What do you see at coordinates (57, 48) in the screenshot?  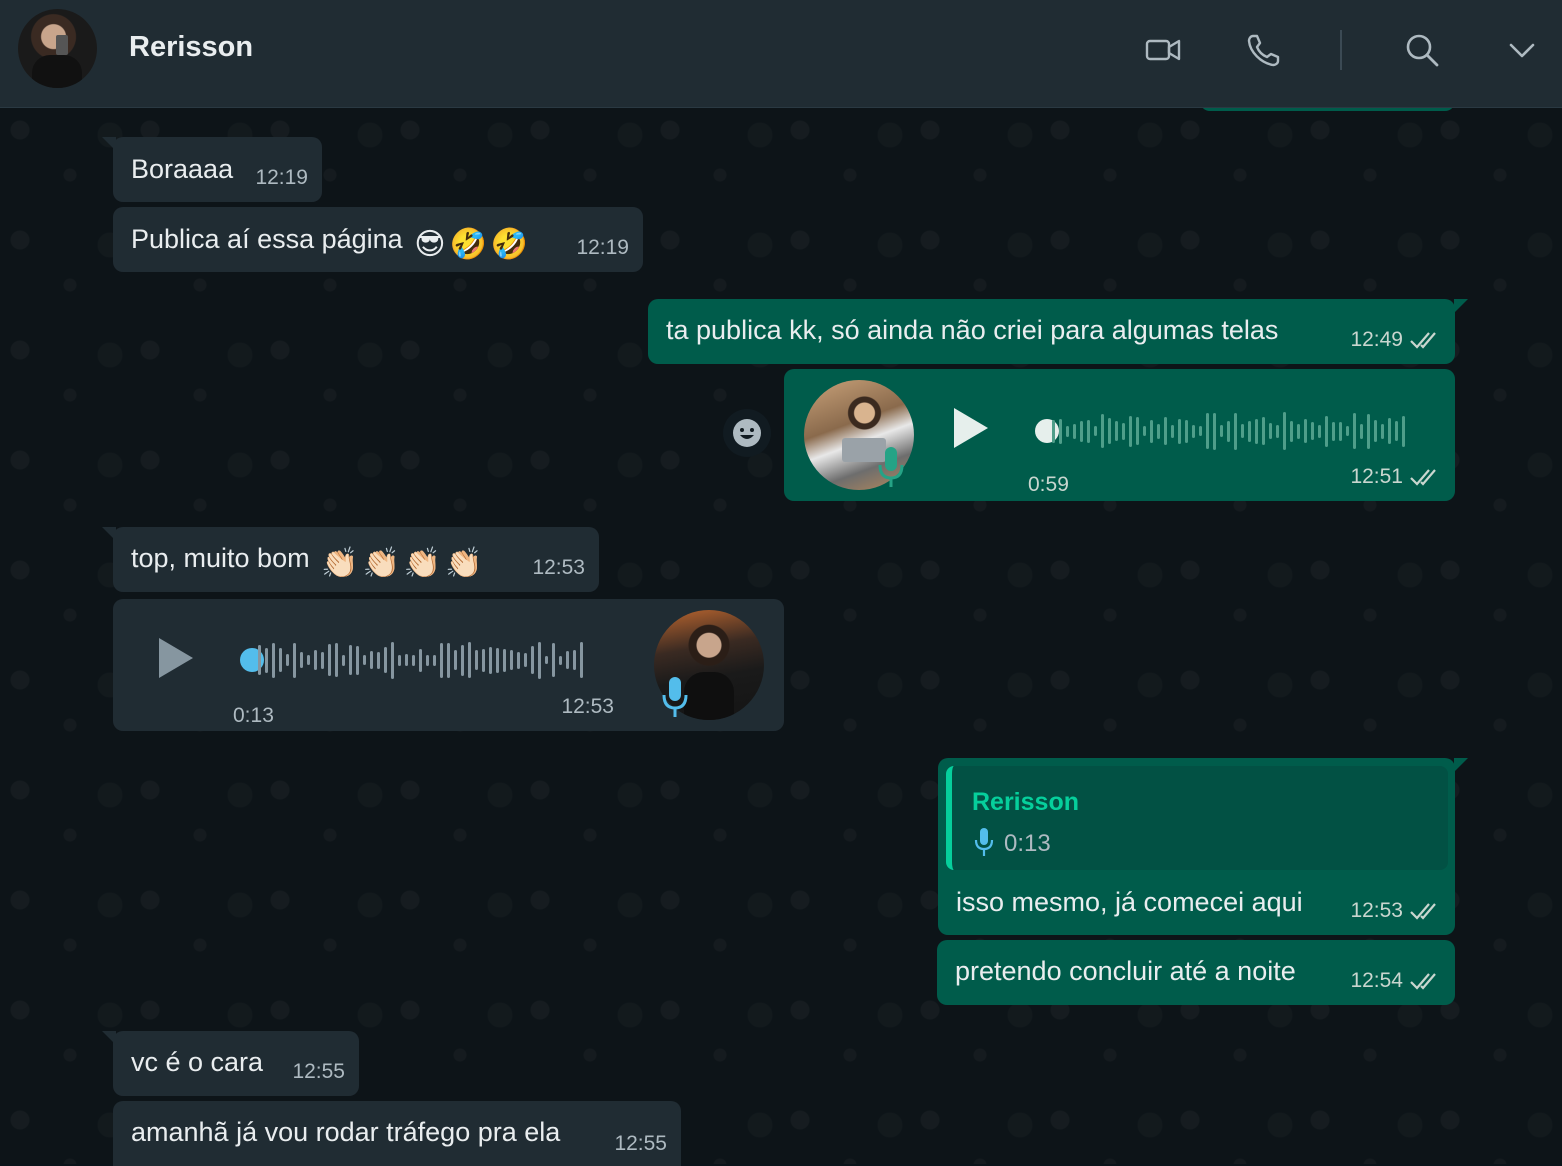 I see `contact-avatar` at bounding box center [57, 48].